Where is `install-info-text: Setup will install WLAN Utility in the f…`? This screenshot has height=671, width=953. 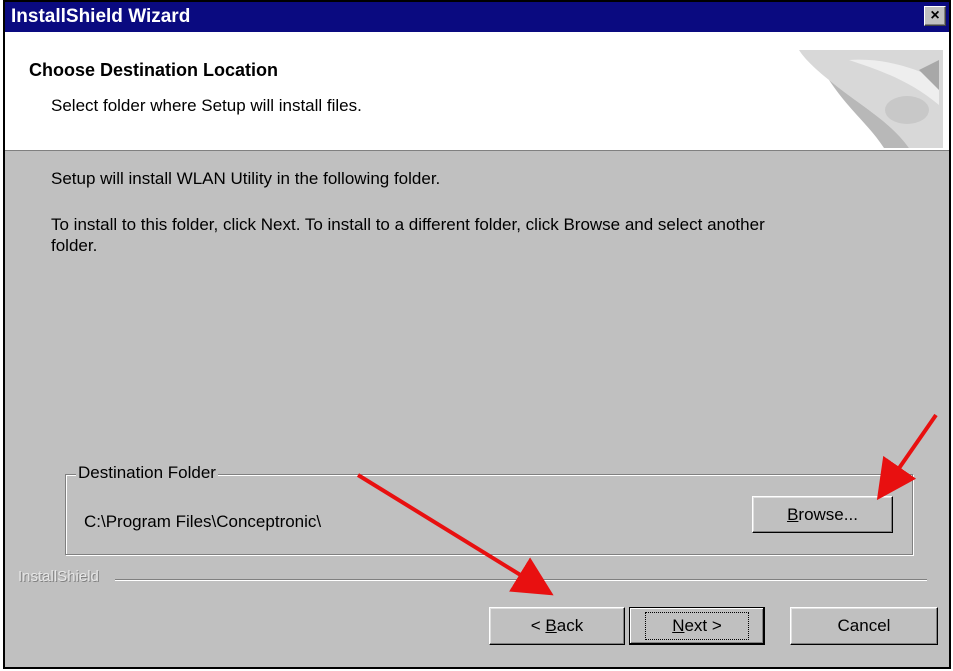
install-info-text: Setup will install WLAN Utility in the f… is located at coordinates (246, 178).